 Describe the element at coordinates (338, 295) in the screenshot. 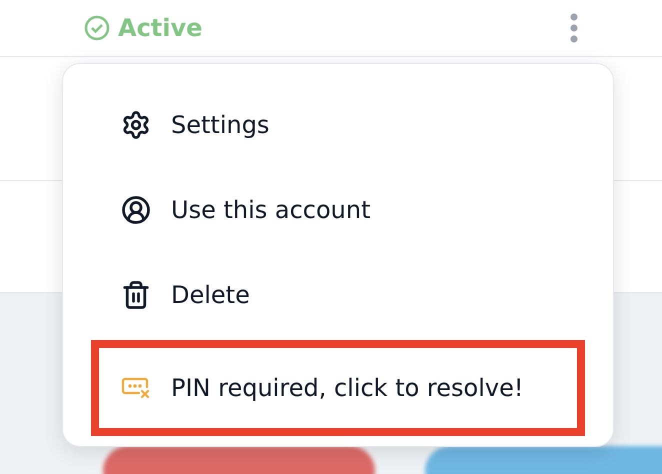

I see `menu-item: Delete` at that location.